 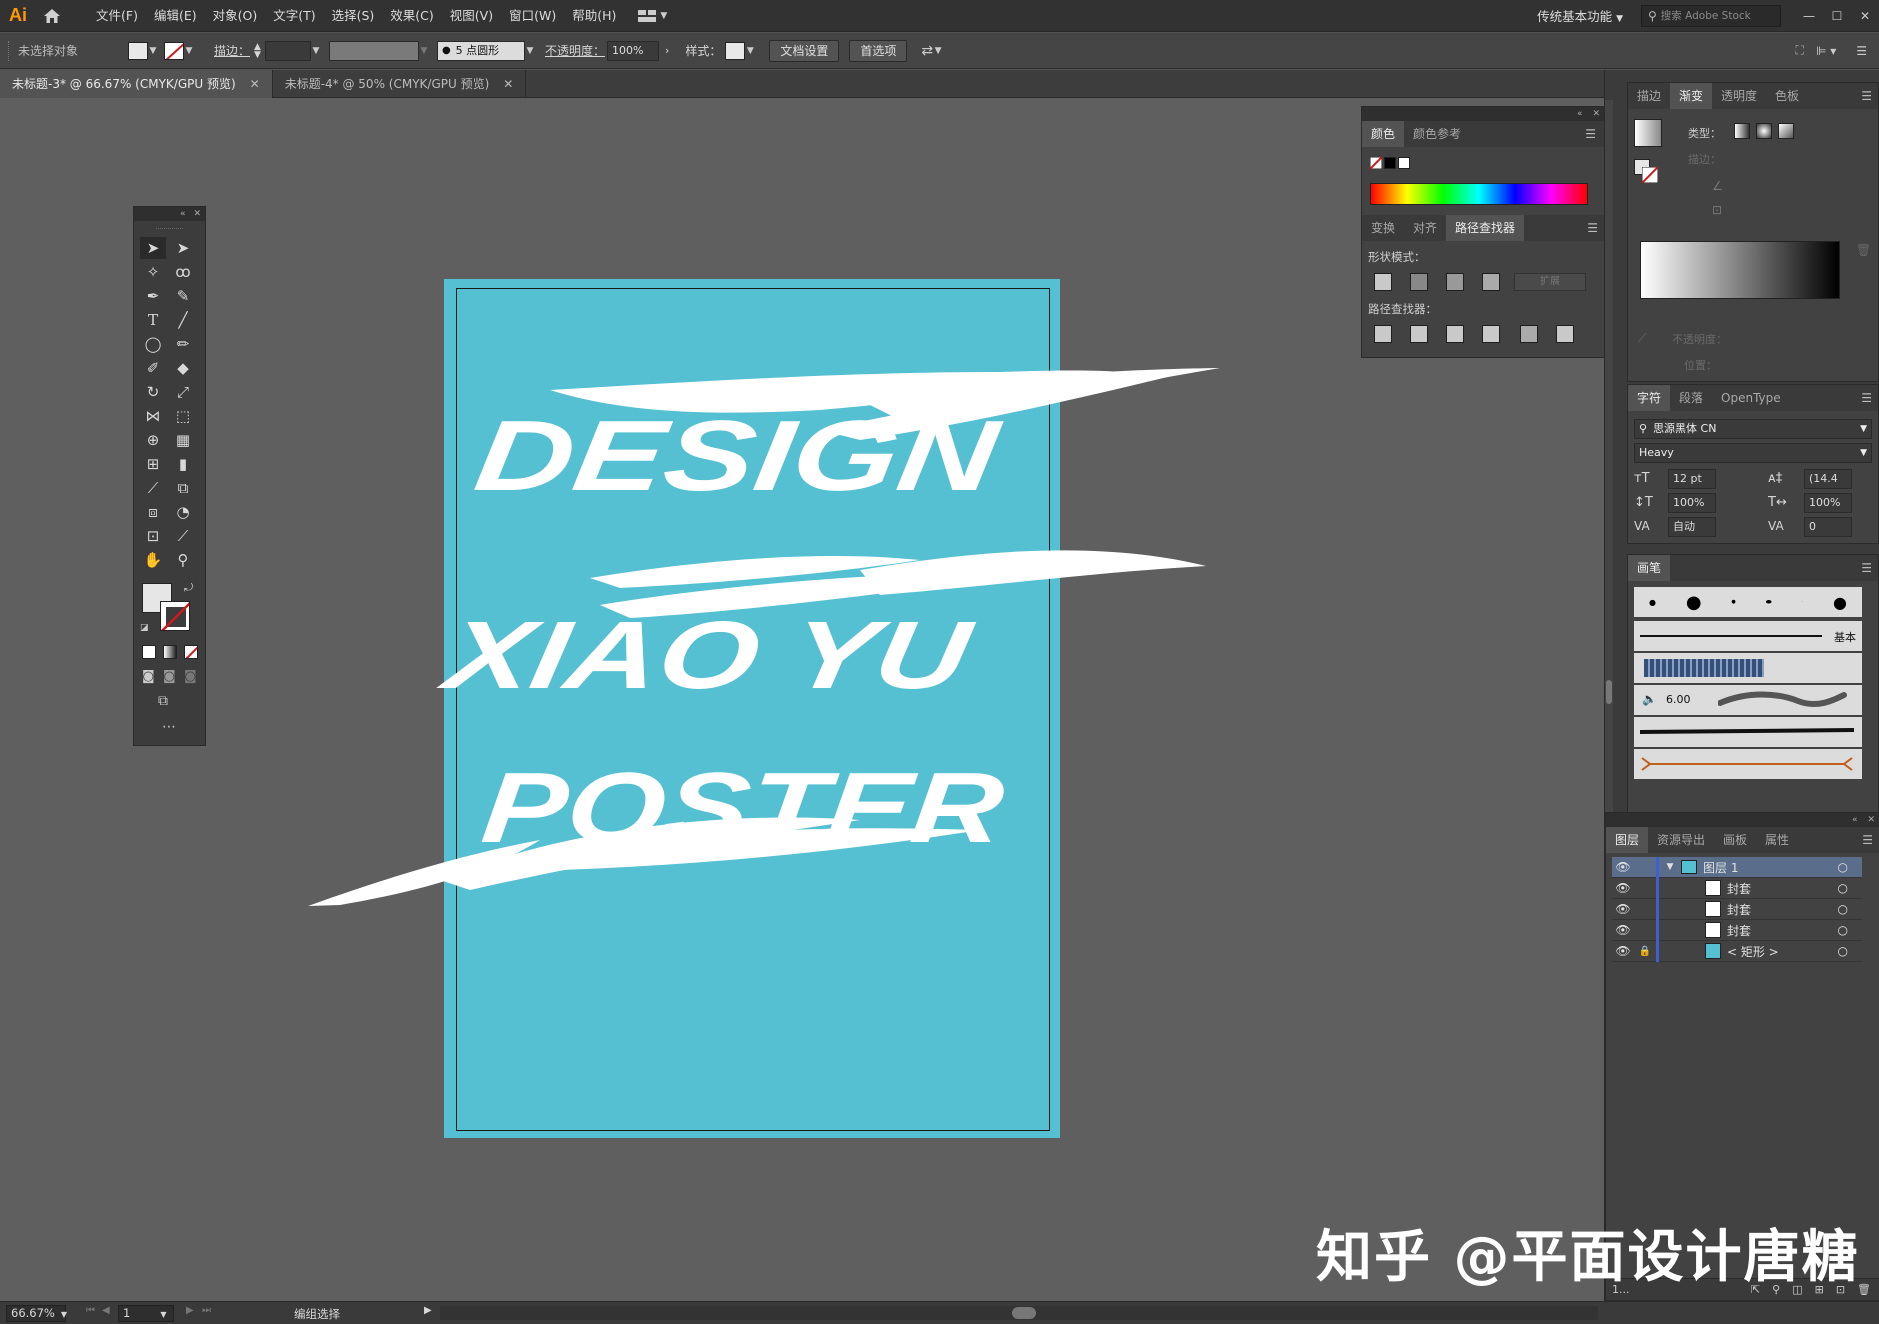 What do you see at coordinates (1828, 527) in the screenshot?
I see `tracking-input: 0` at bounding box center [1828, 527].